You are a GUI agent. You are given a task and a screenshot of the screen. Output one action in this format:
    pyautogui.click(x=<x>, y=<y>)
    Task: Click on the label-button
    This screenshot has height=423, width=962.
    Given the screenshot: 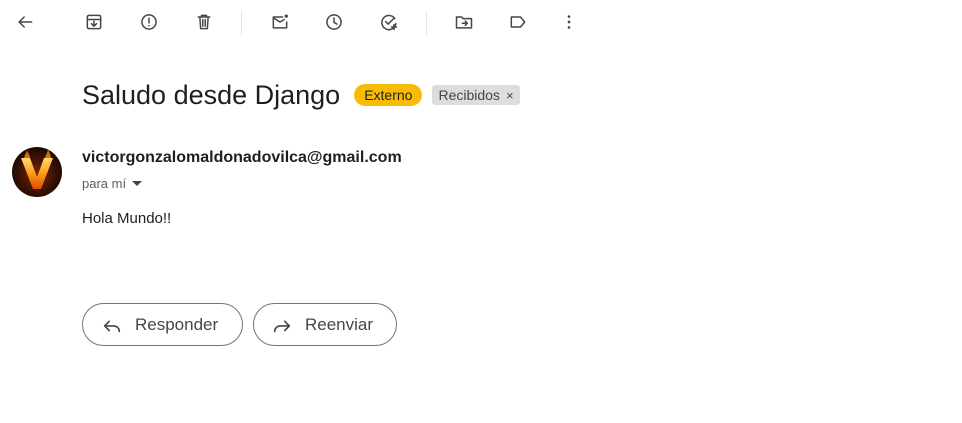 What is the action you would take?
    pyautogui.click(x=518, y=22)
    